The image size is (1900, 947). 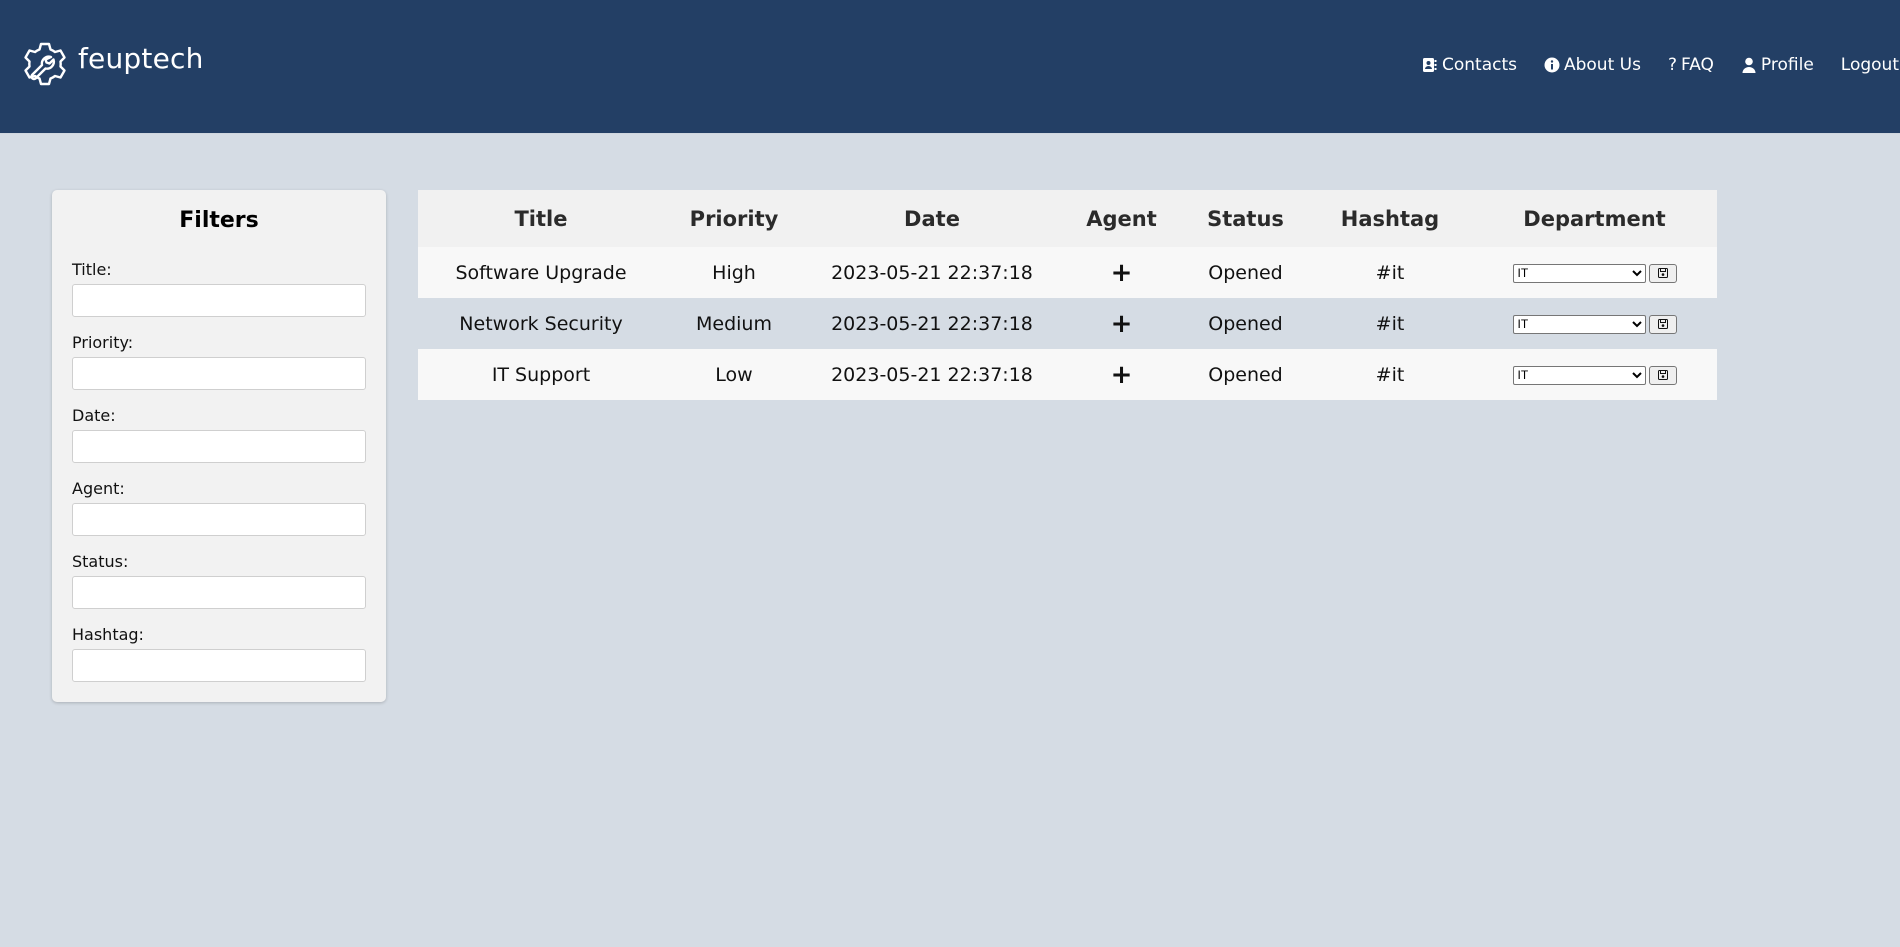 What do you see at coordinates (1594, 218) in the screenshot?
I see `column-header-department: Department` at bounding box center [1594, 218].